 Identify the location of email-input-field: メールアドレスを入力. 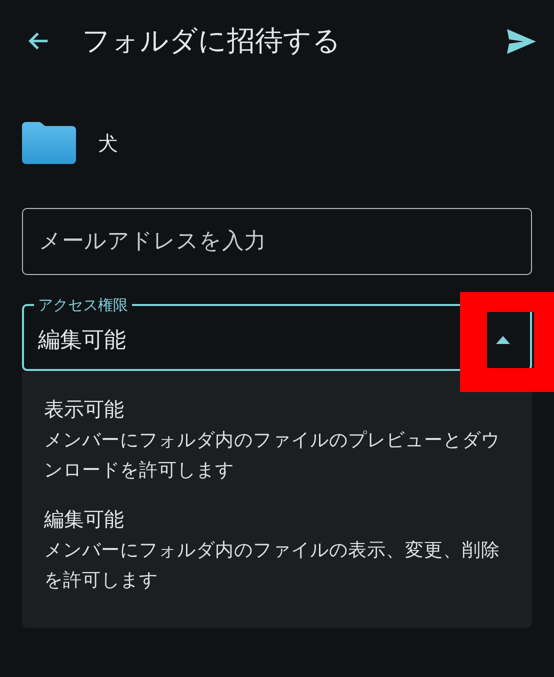
(277, 241).